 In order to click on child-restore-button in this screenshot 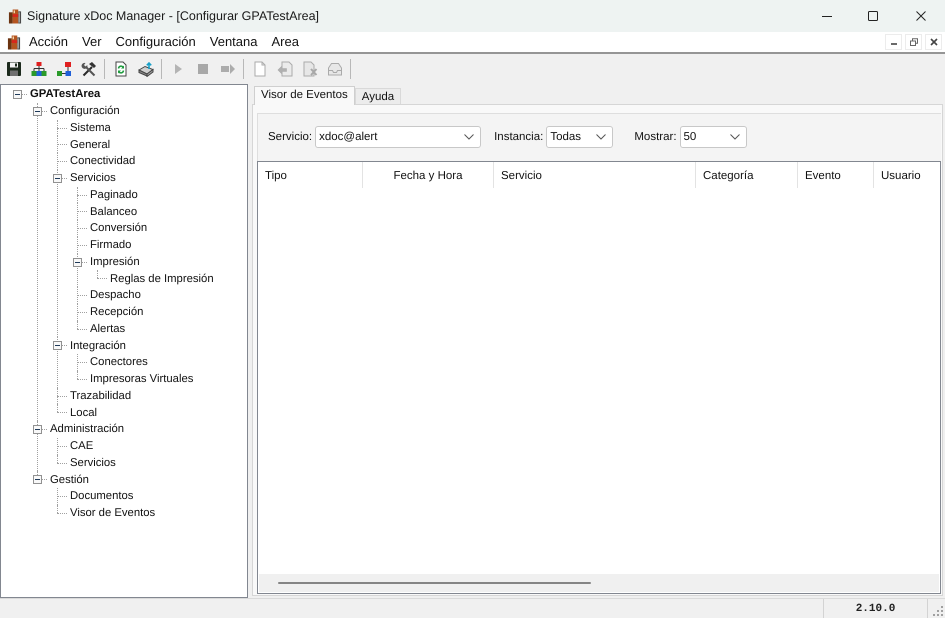, I will do `click(913, 42)`.